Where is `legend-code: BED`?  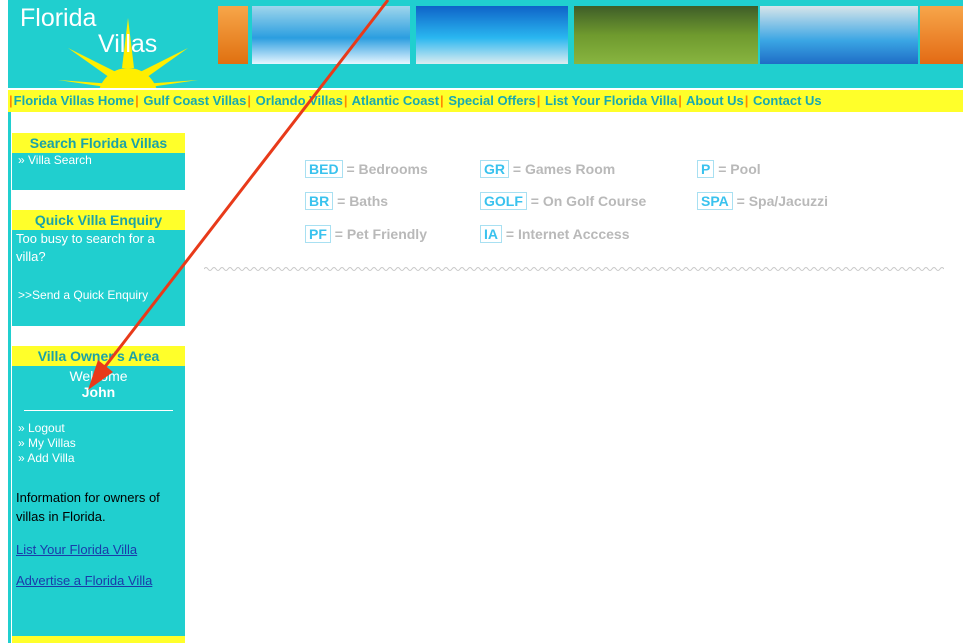 legend-code: BED is located at coordinates (324, 169).